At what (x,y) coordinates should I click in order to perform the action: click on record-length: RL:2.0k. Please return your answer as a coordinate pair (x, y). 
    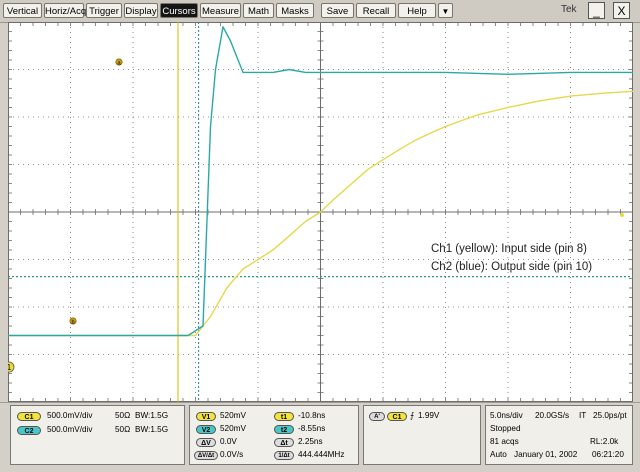
    Looking at the image, I should click on (604, 441).